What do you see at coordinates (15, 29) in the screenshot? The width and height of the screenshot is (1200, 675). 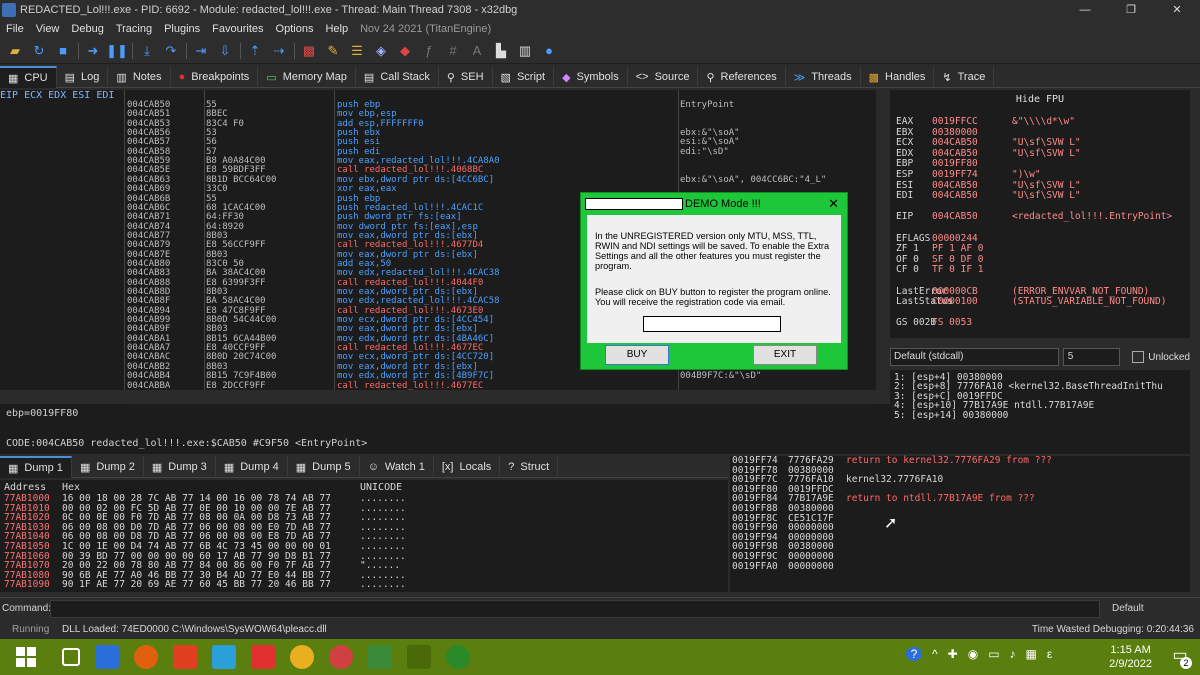 I see `menu-file: File` at bounding box center [15, 29].